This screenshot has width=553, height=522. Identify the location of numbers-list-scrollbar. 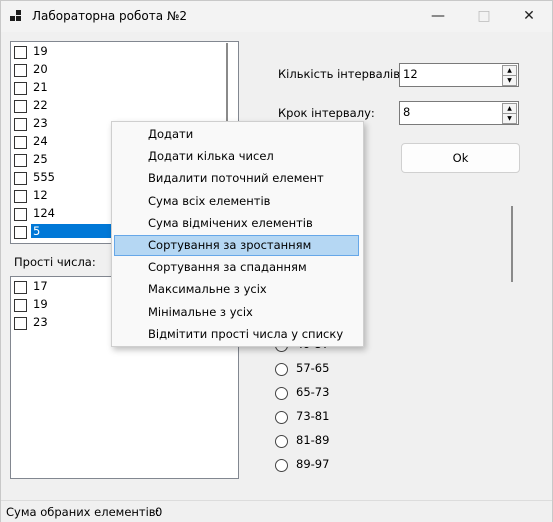
(227, 83).